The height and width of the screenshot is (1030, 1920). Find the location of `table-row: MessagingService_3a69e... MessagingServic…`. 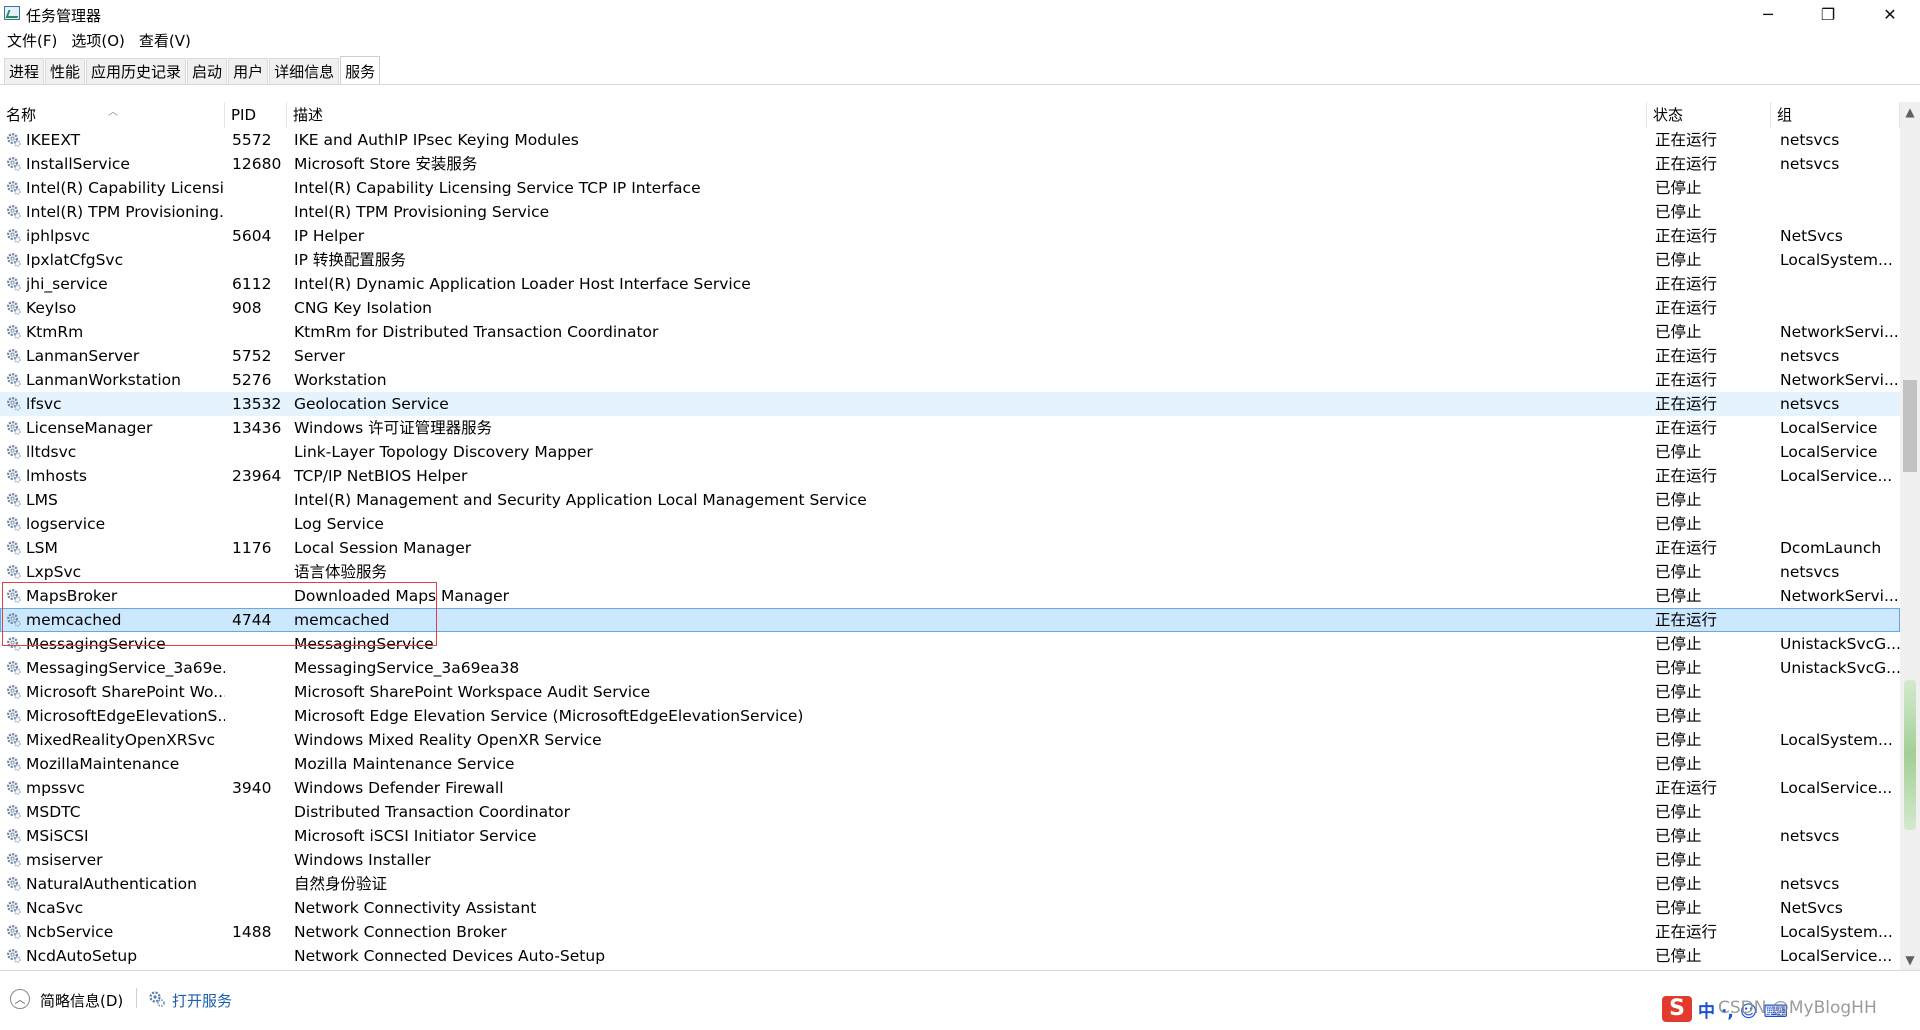

table-row: MessagingService_3a69e... MessagingServic… is located at coordinates (950, 668).